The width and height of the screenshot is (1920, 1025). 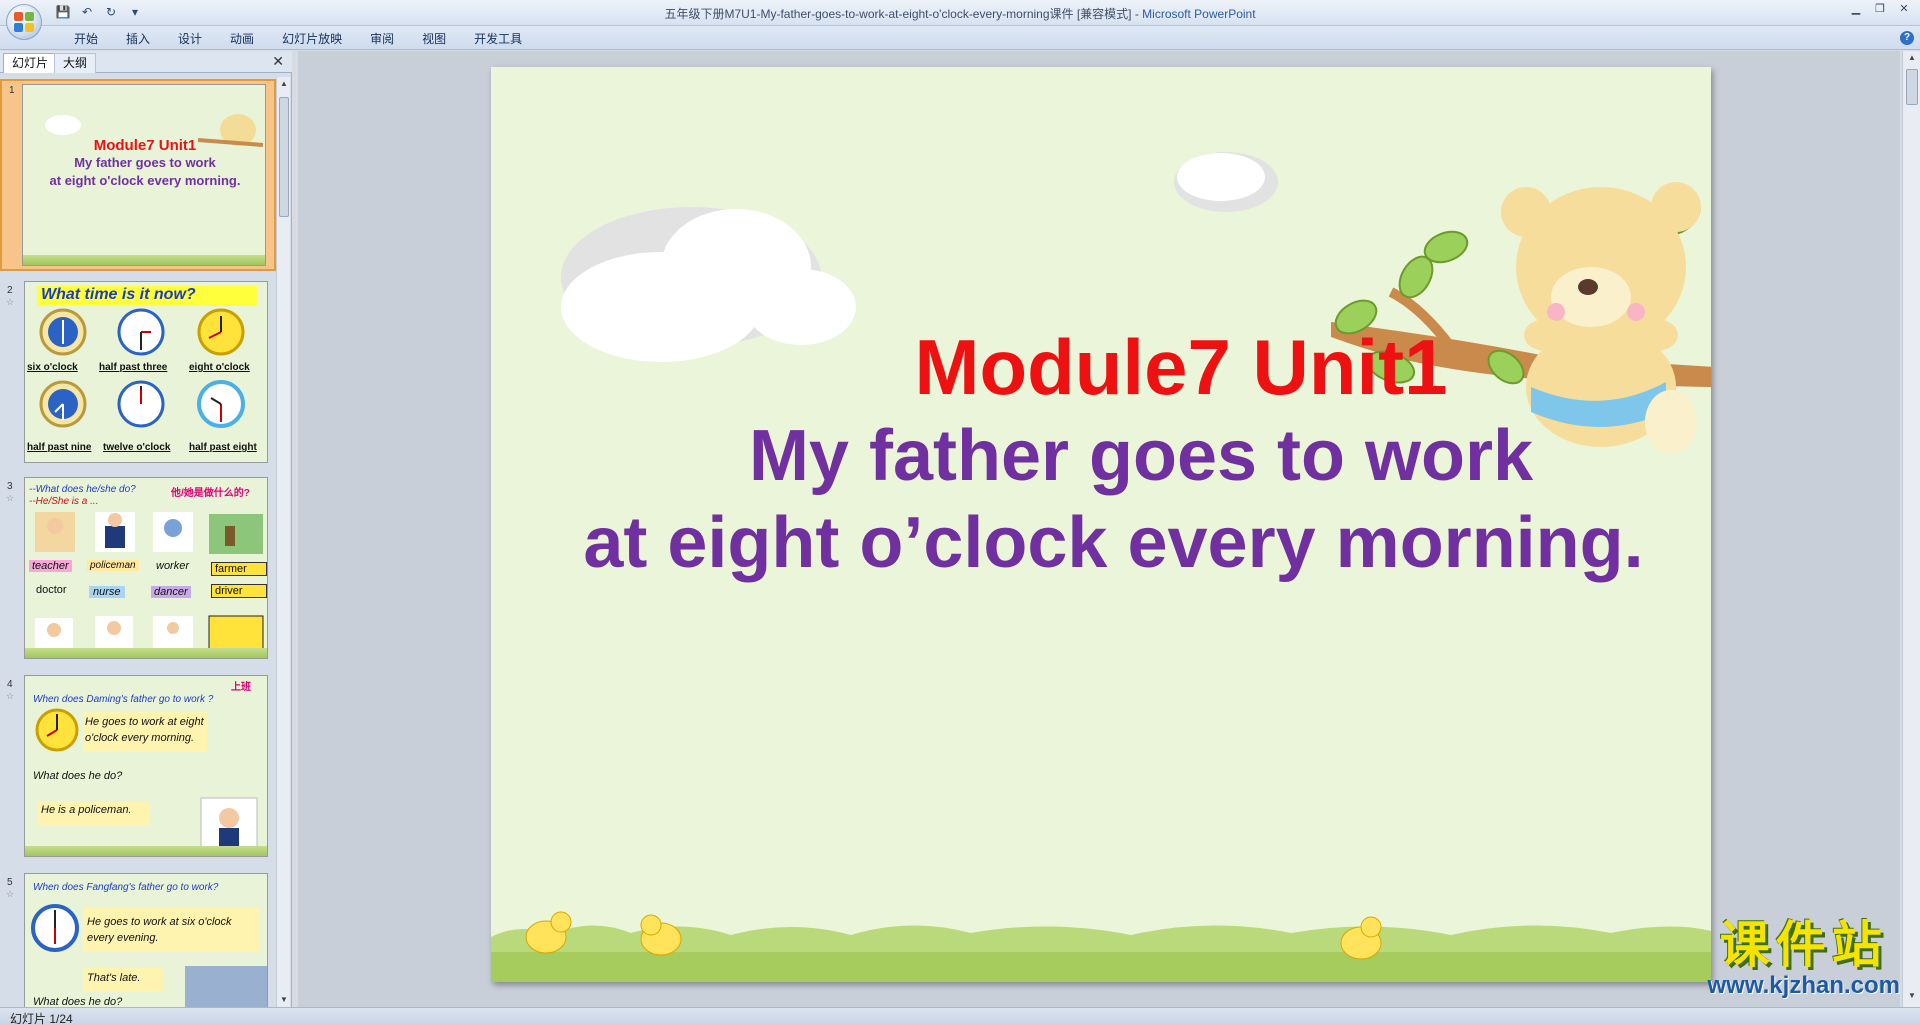 I want to click on thumb-question: When does Fangfang's father go to work?, so click(x=126, y=887).